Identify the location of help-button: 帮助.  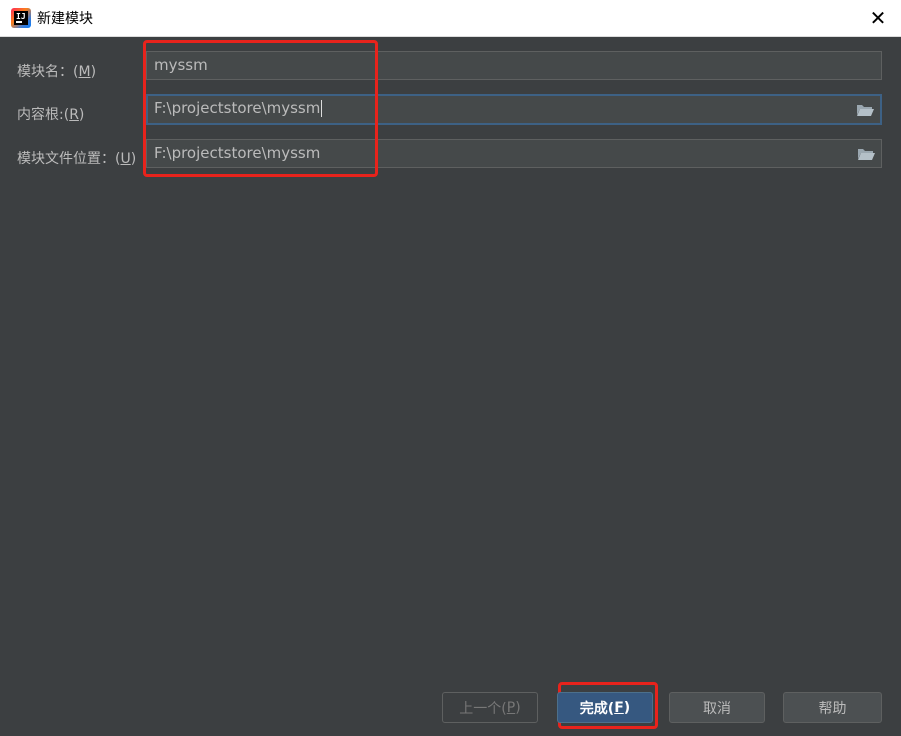
(832, 707).